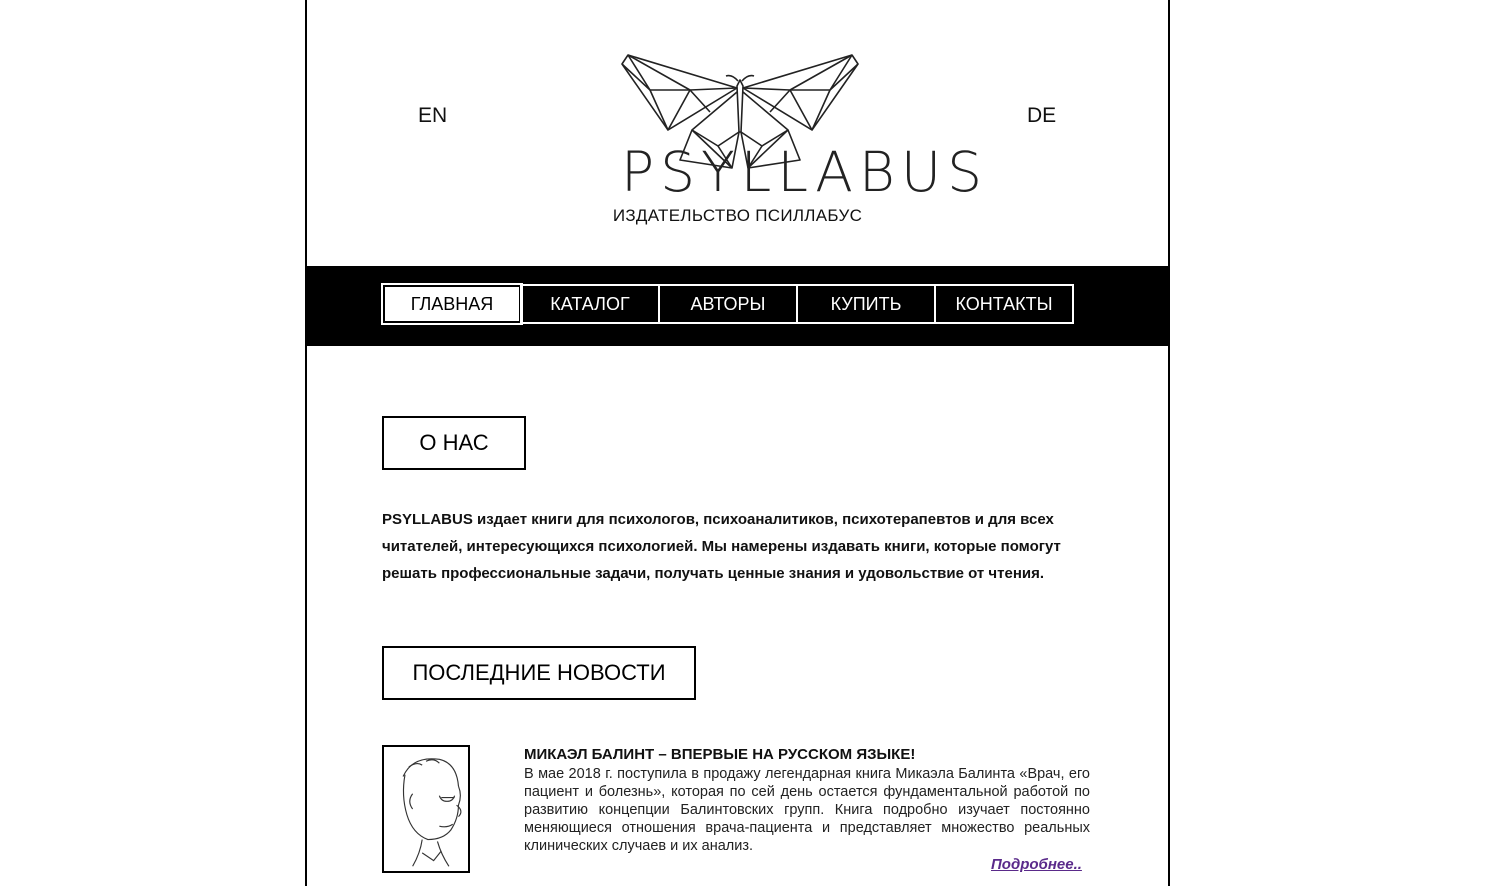 This screenshot has height=886, width=1488. I want to click on news-portrait-image, so click(426, 809).